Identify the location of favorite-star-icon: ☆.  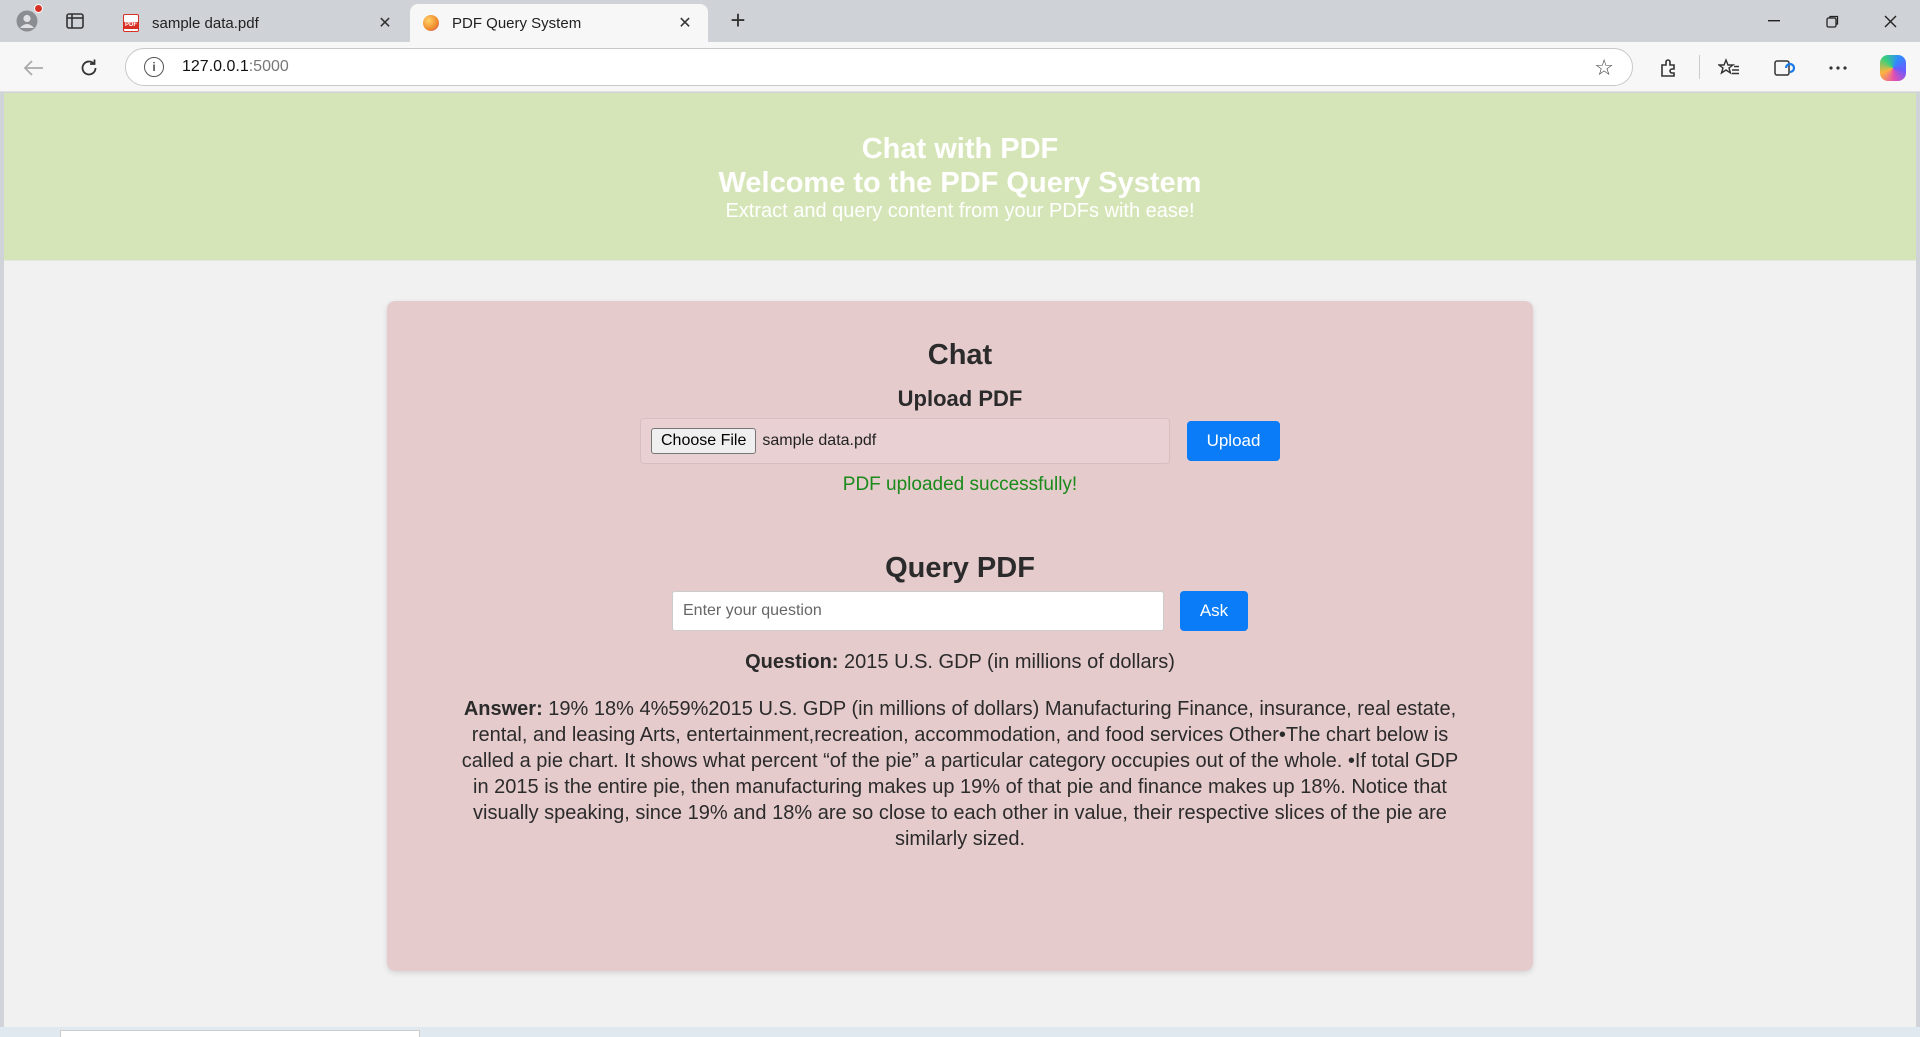
(1604, 68).